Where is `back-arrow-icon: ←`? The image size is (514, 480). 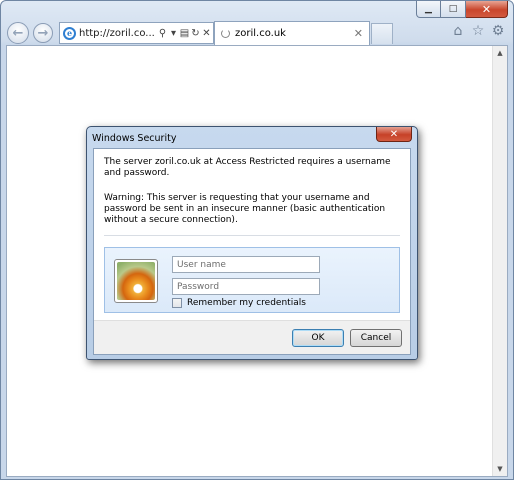 back-arrow-icon: ← is located at coordinates (18, 33).